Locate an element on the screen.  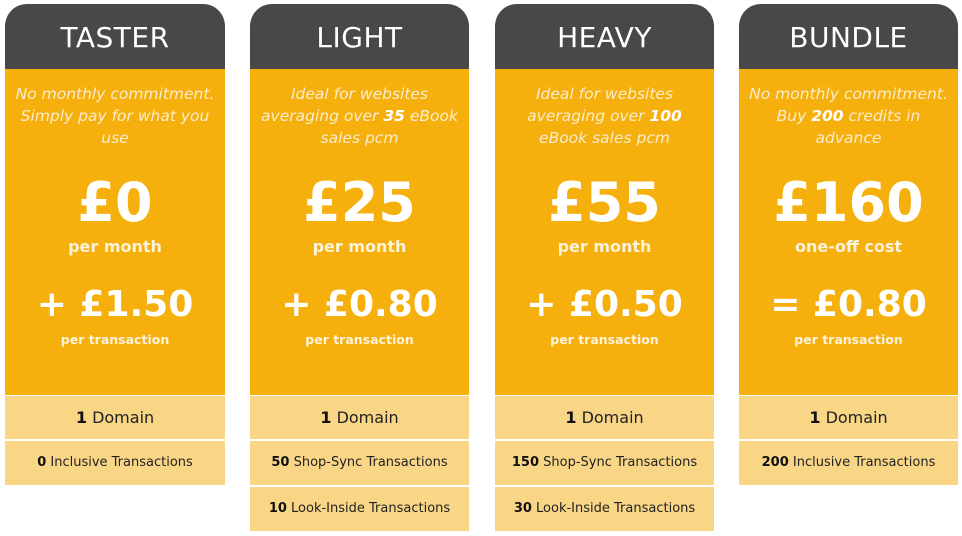
plan-period: one-off cost is located at coordinates (848, 246).